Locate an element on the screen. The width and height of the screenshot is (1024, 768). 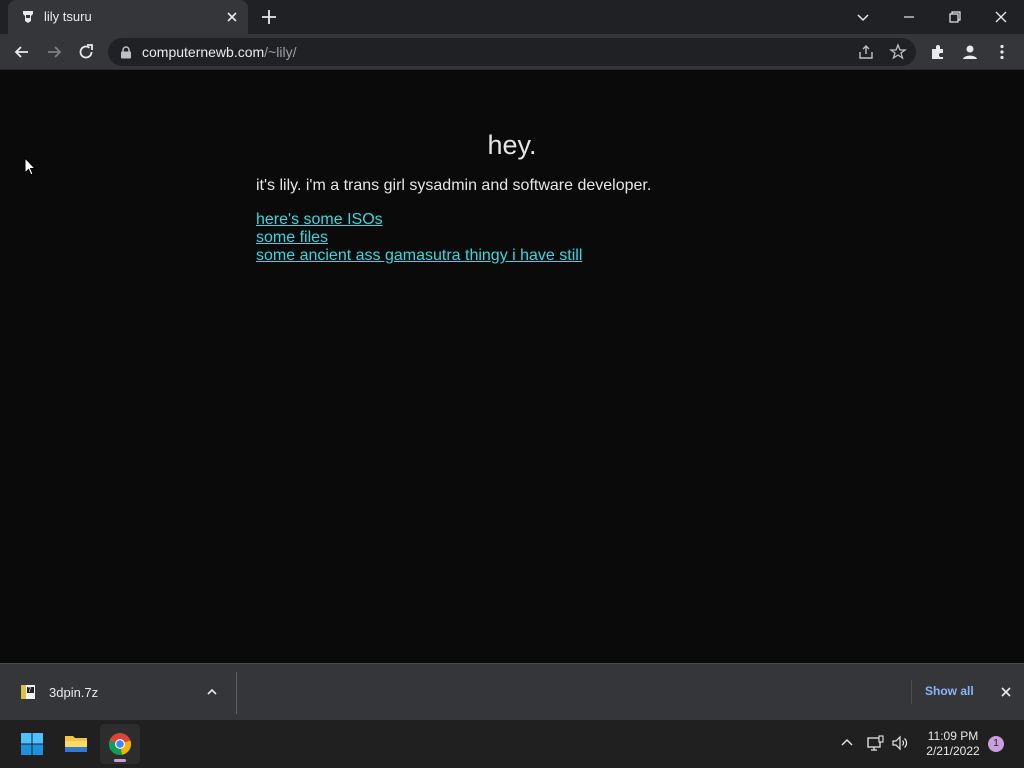
folder-icon is located at coordinates (76, 744).